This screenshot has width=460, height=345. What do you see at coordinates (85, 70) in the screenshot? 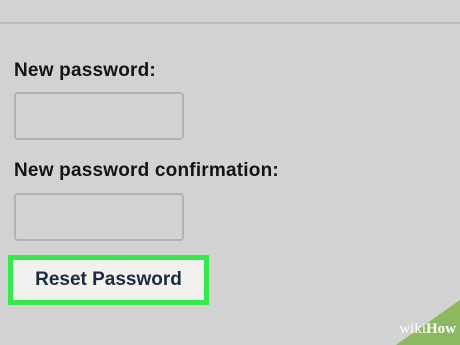
I see `new-password-label: New password:` at bounding box center [85, 70].